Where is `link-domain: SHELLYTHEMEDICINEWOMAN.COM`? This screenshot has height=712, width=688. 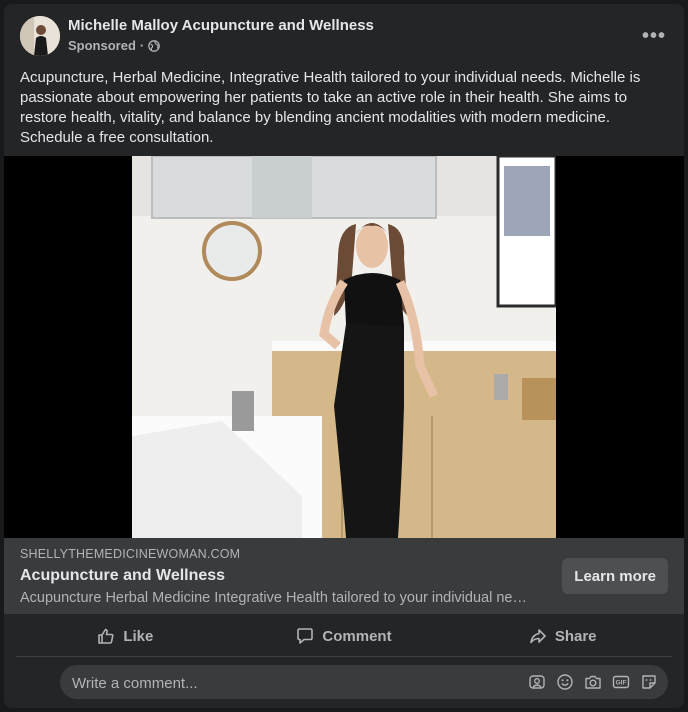 link-domain: SHELLYTHEMEDICINEWOMAN.COM is located at coordinates (130, 554).